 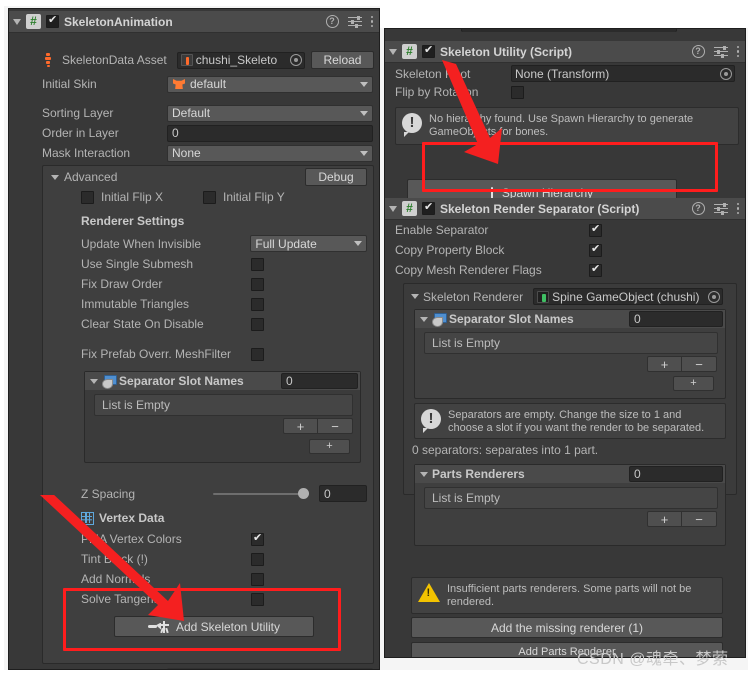 I want to click on order-in-layer-input: 0, so click(x=270, y=133).